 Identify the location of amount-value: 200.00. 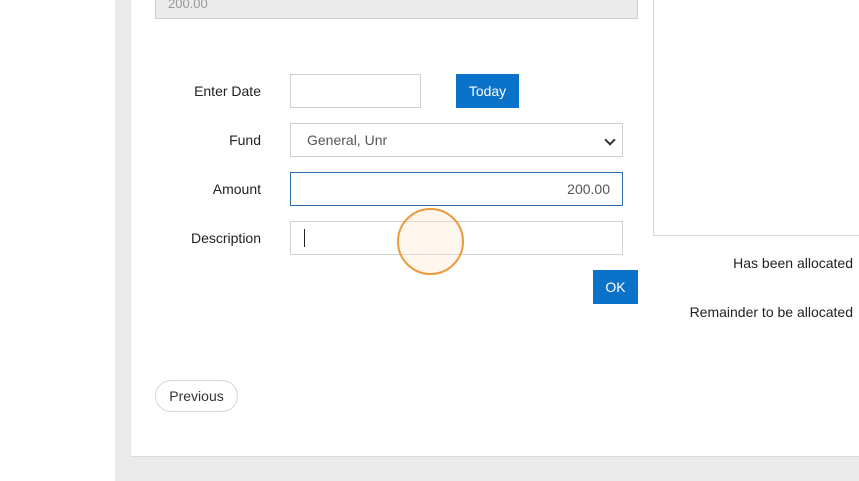
(588, 189).